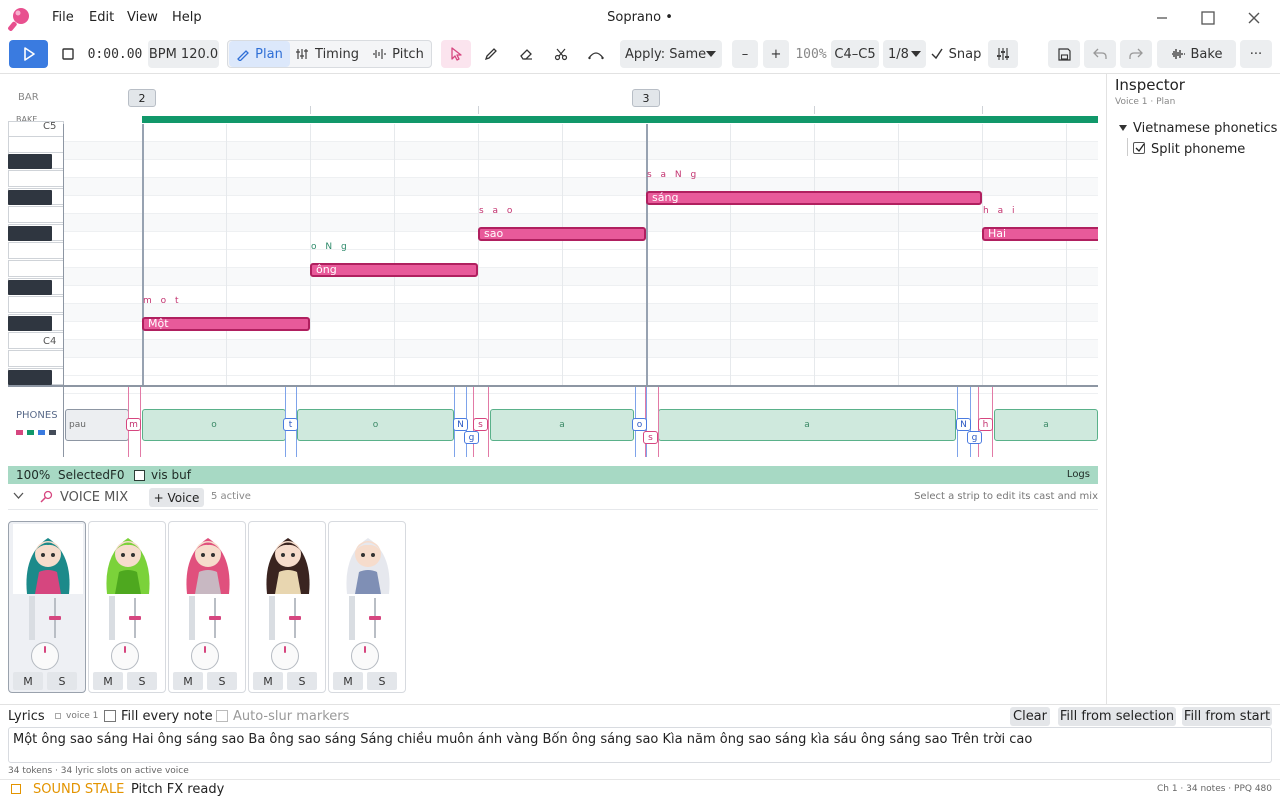 Image resolution: width=1280 pixels, height=800 pixels. I want to click on zoom-out-button: –, so click(745, 54).